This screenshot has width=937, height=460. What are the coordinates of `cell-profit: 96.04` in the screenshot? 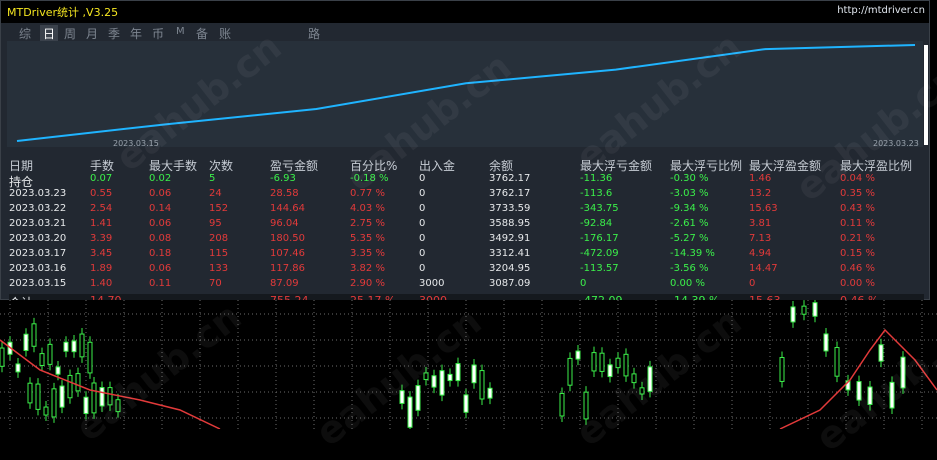 It's located at (284, 223).